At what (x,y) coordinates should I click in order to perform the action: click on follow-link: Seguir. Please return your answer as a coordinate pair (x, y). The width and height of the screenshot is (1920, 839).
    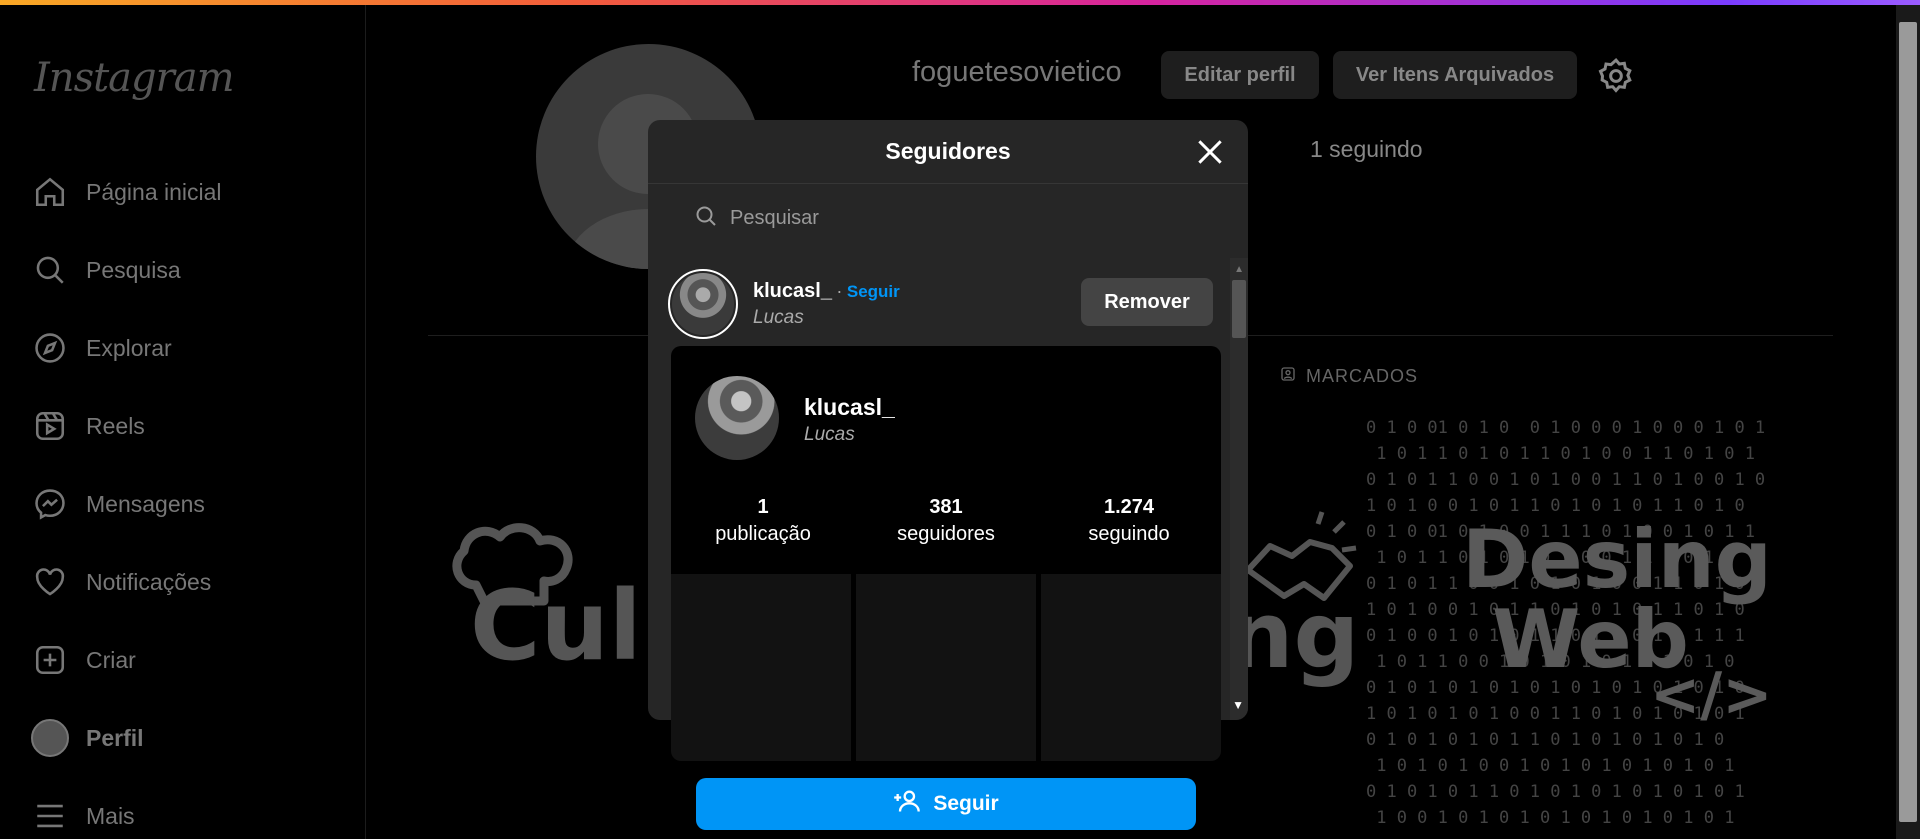
    Looking at the image, I should click on (873, 291).